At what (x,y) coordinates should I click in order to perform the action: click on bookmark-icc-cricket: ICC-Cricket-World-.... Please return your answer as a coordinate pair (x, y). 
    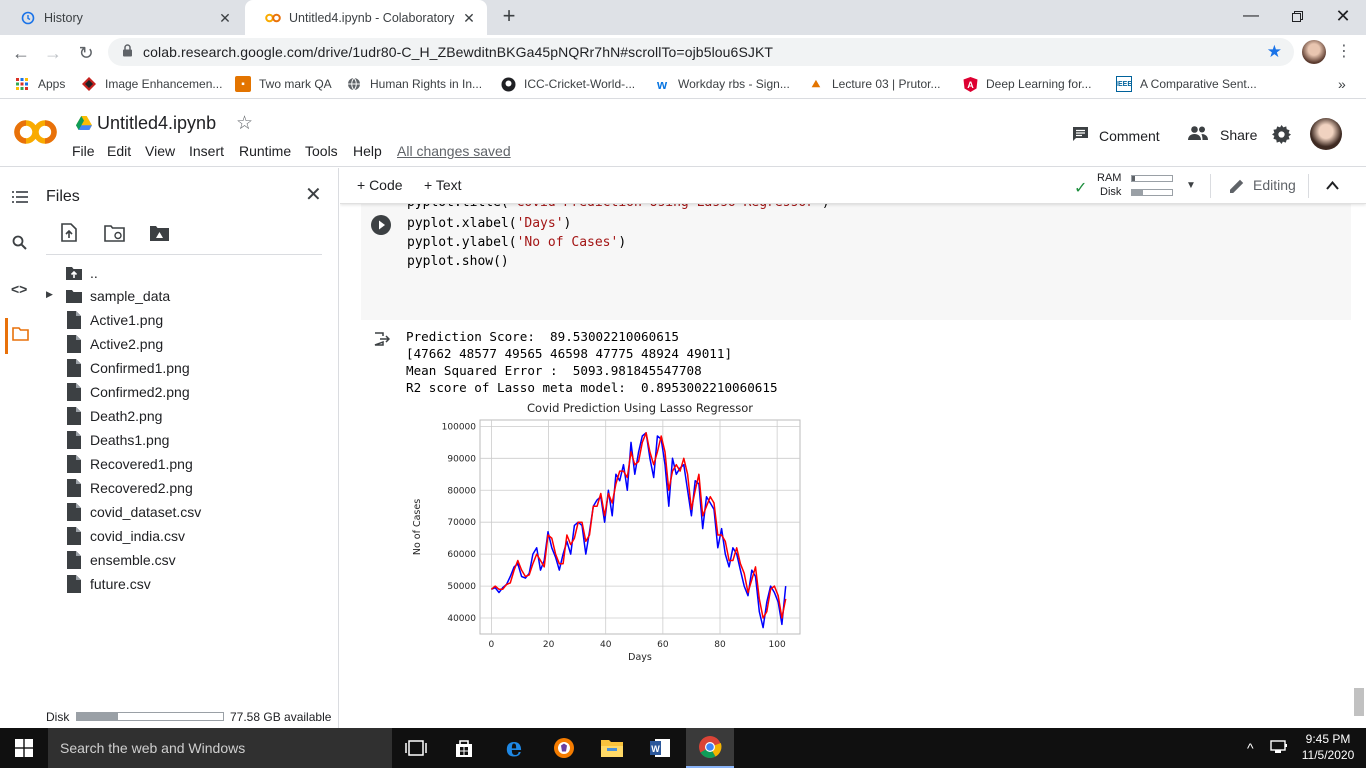
    Looking at the image, I should click on (567, 84).